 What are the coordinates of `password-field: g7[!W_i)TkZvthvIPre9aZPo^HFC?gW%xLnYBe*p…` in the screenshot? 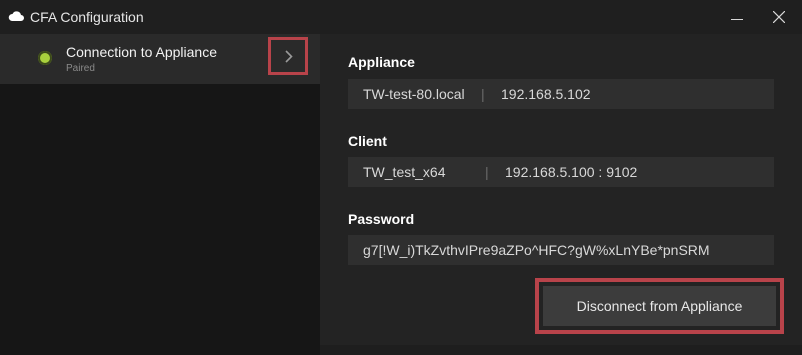 It's located at (561, 250).